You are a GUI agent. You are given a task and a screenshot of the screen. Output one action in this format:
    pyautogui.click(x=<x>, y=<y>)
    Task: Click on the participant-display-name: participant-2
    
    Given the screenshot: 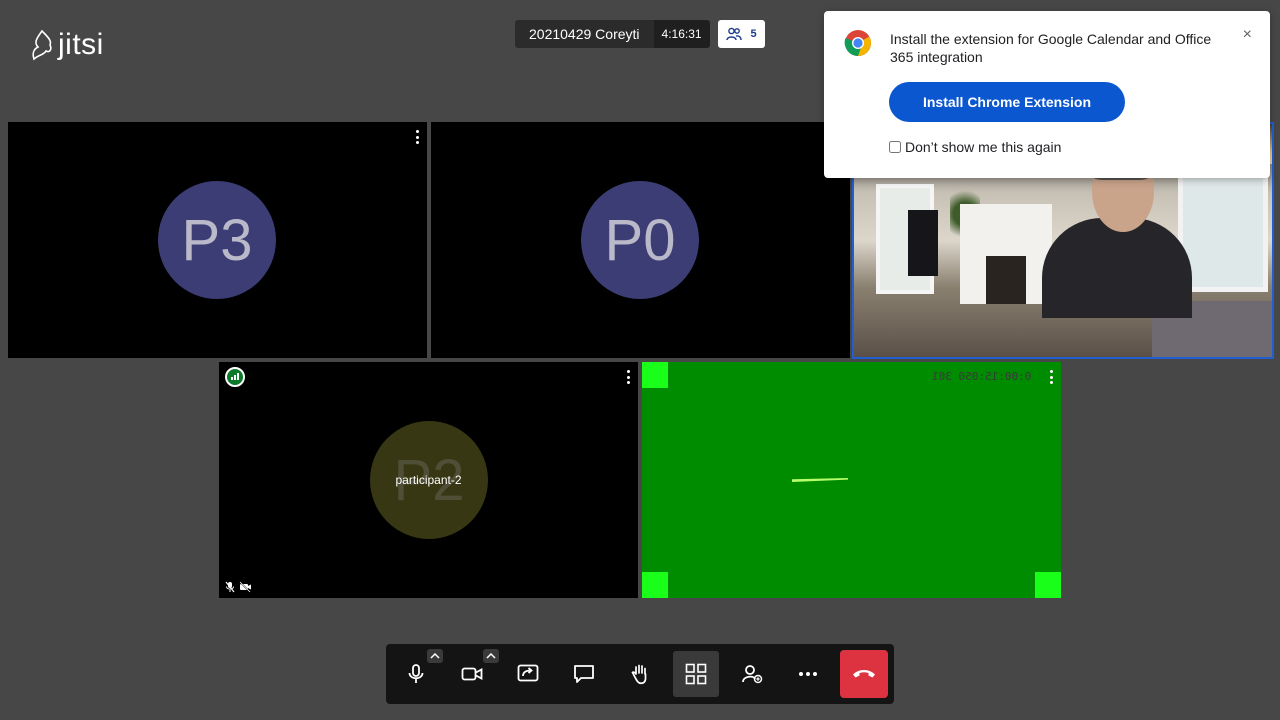 What is the action you would take?
    pyautogui.click(x=428, y=480)
    